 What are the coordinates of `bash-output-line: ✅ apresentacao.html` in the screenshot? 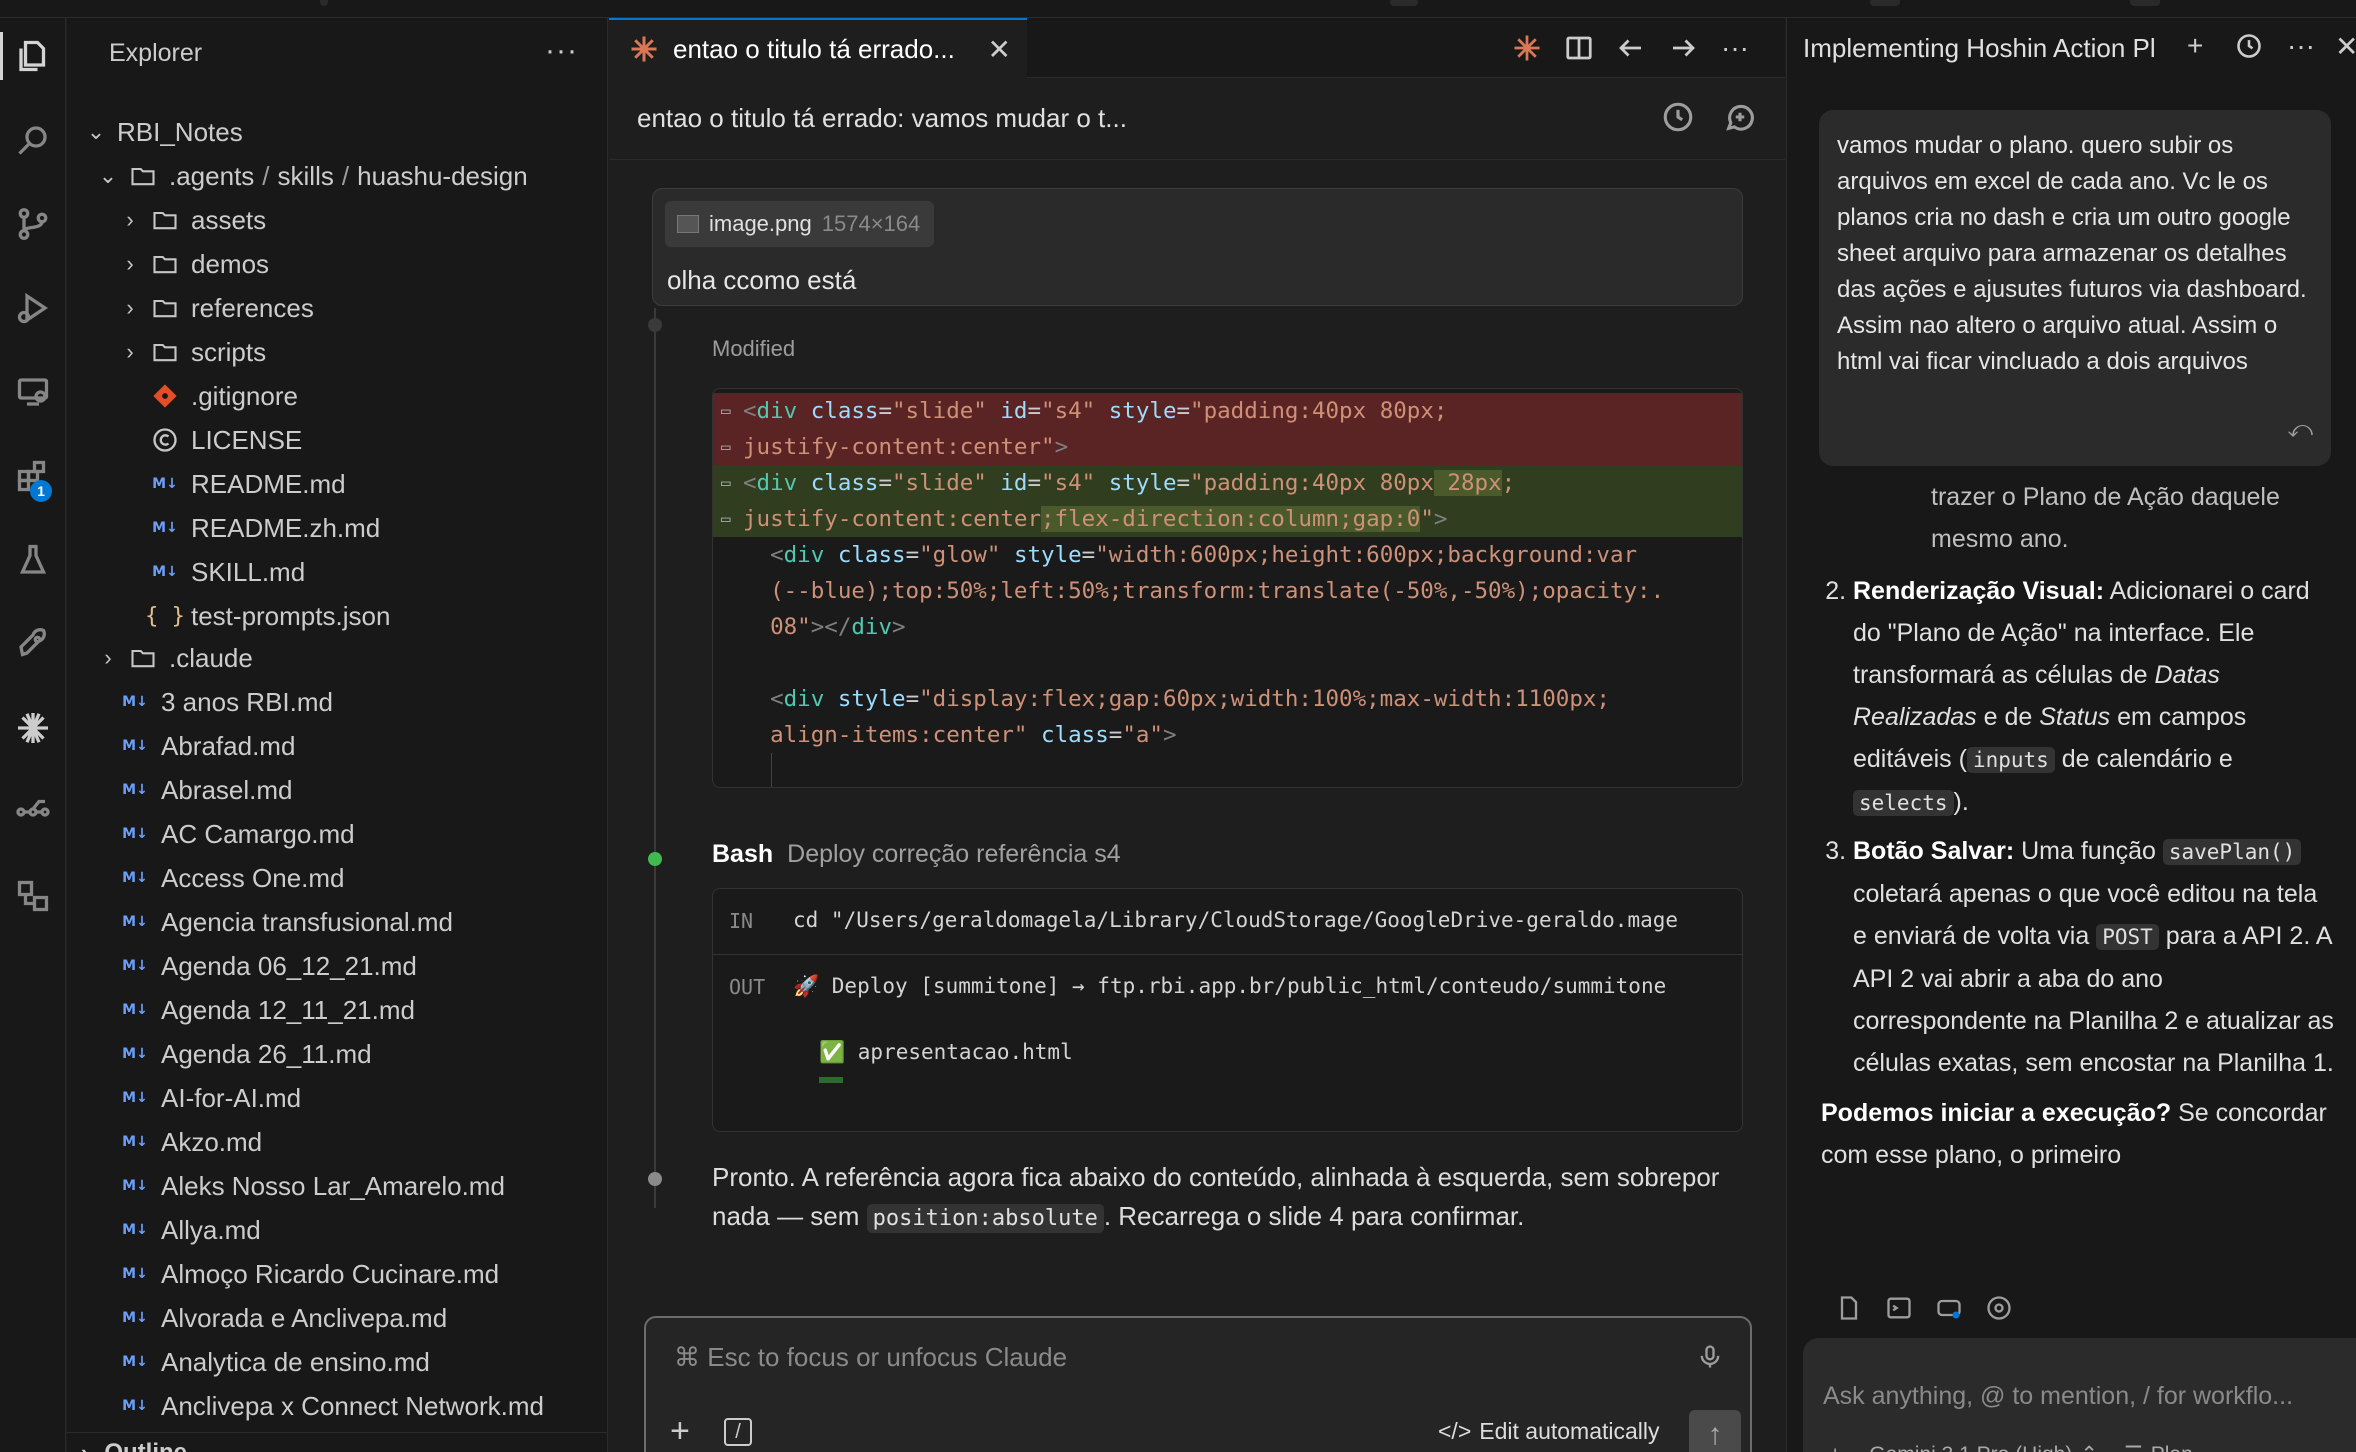 It's located at (946, 1052).